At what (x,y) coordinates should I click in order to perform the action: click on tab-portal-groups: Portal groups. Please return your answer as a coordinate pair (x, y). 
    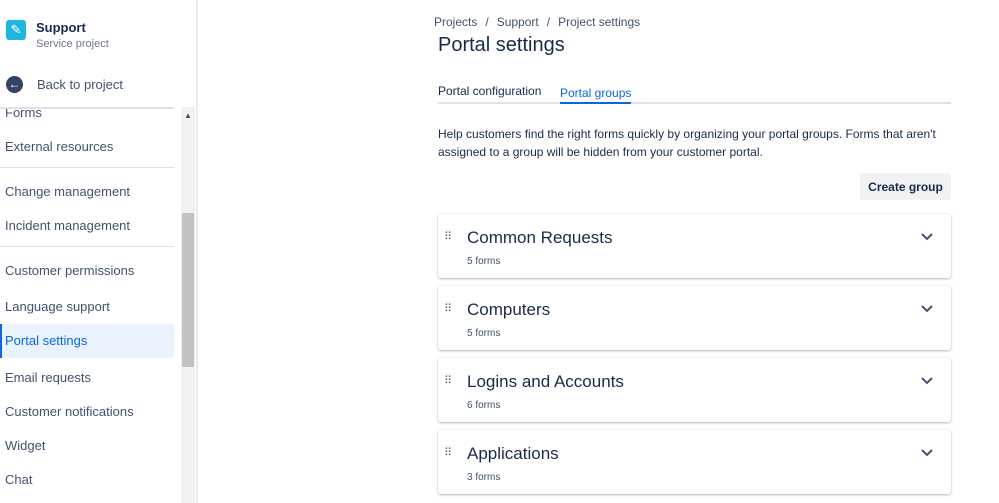
    Looking at the image, I should click on (596, 93).